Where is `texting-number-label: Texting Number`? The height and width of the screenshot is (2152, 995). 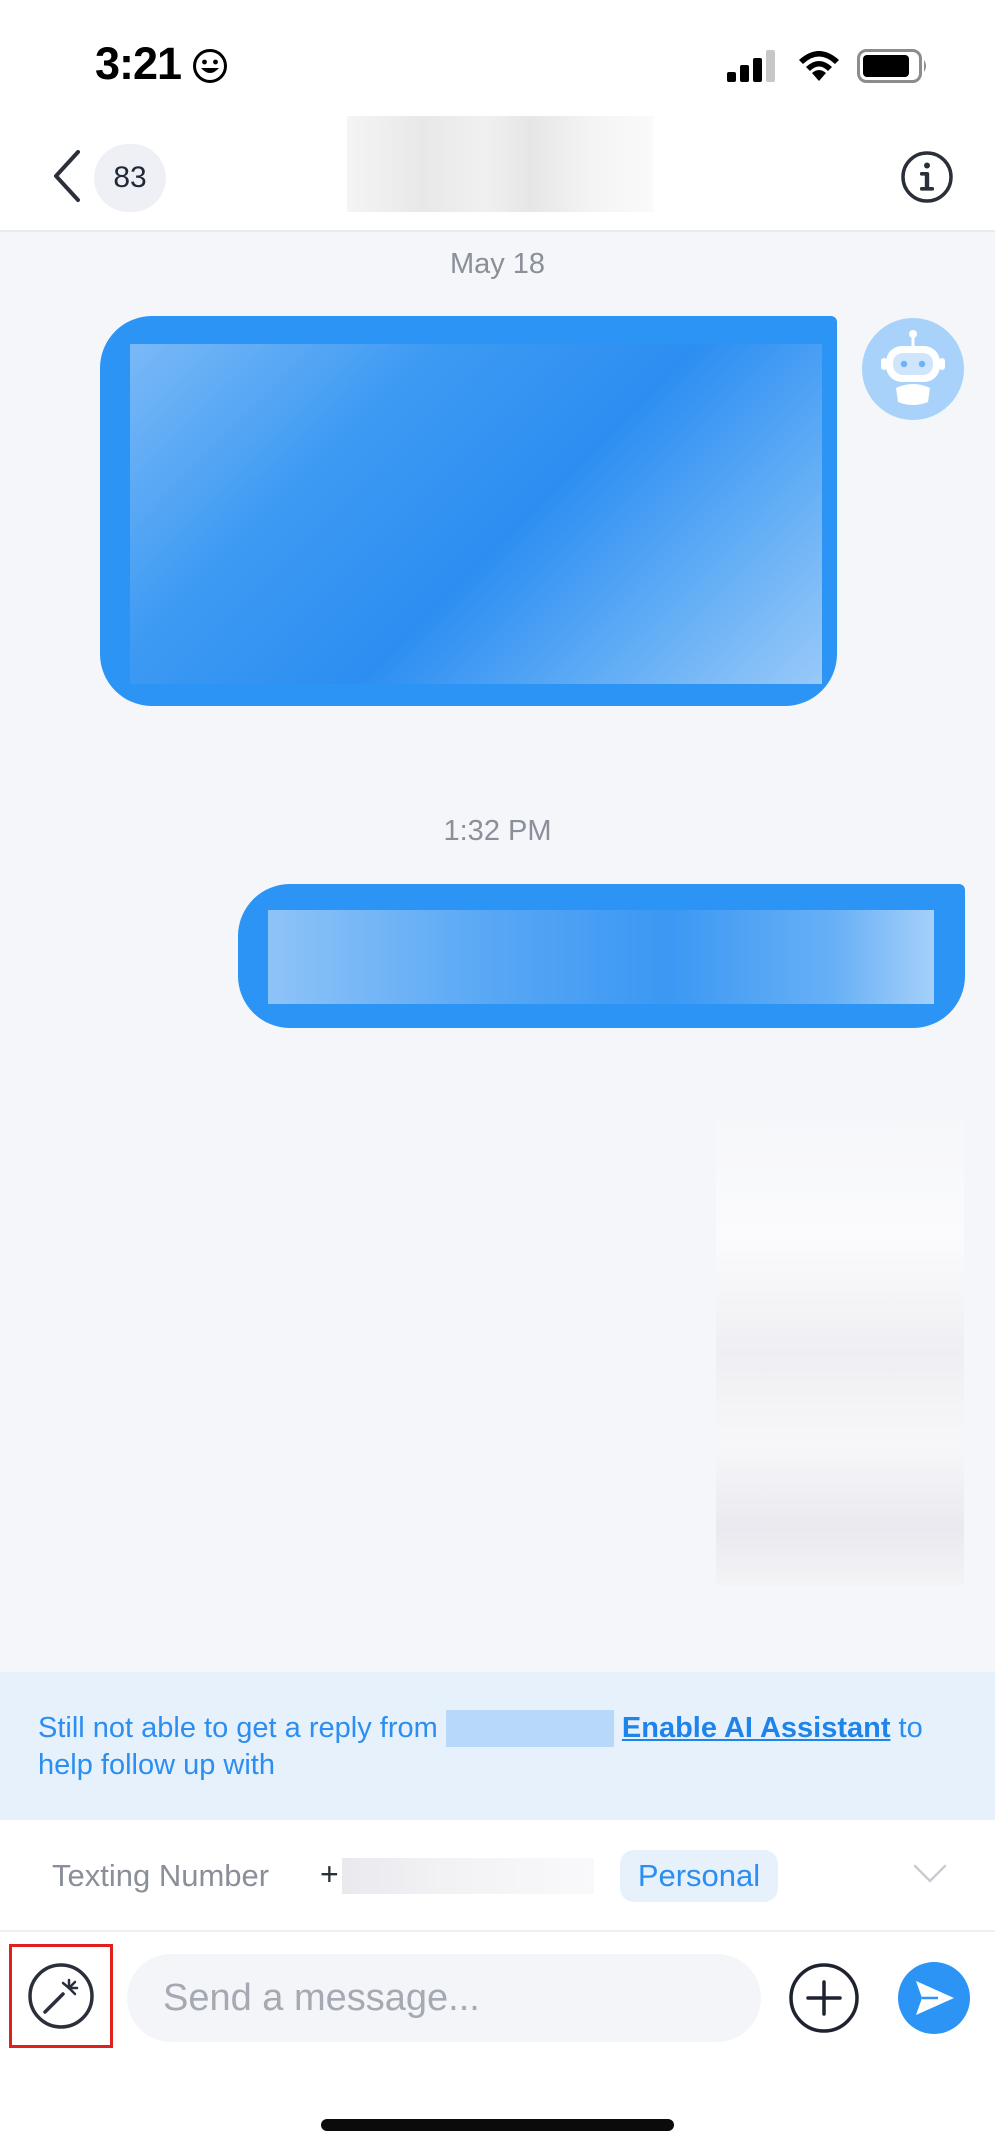
texting-number-label: Texting Number is located at coordinates (161, 1875).